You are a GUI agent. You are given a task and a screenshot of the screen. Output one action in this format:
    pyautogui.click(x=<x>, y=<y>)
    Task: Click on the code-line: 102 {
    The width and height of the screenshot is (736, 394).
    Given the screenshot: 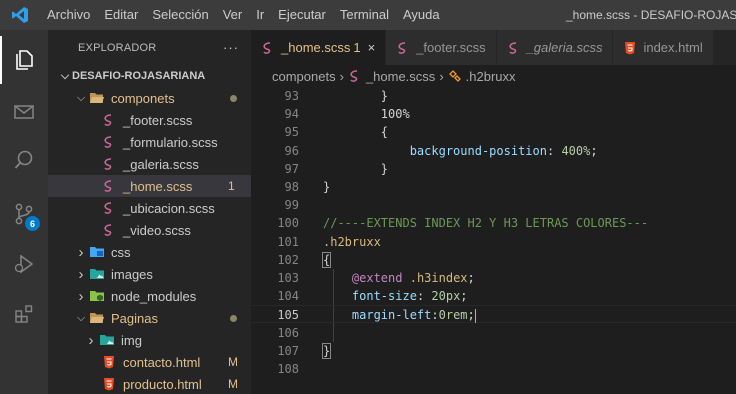 What is the action you would take?
    pyautogui.click(x=493, y=260)
    